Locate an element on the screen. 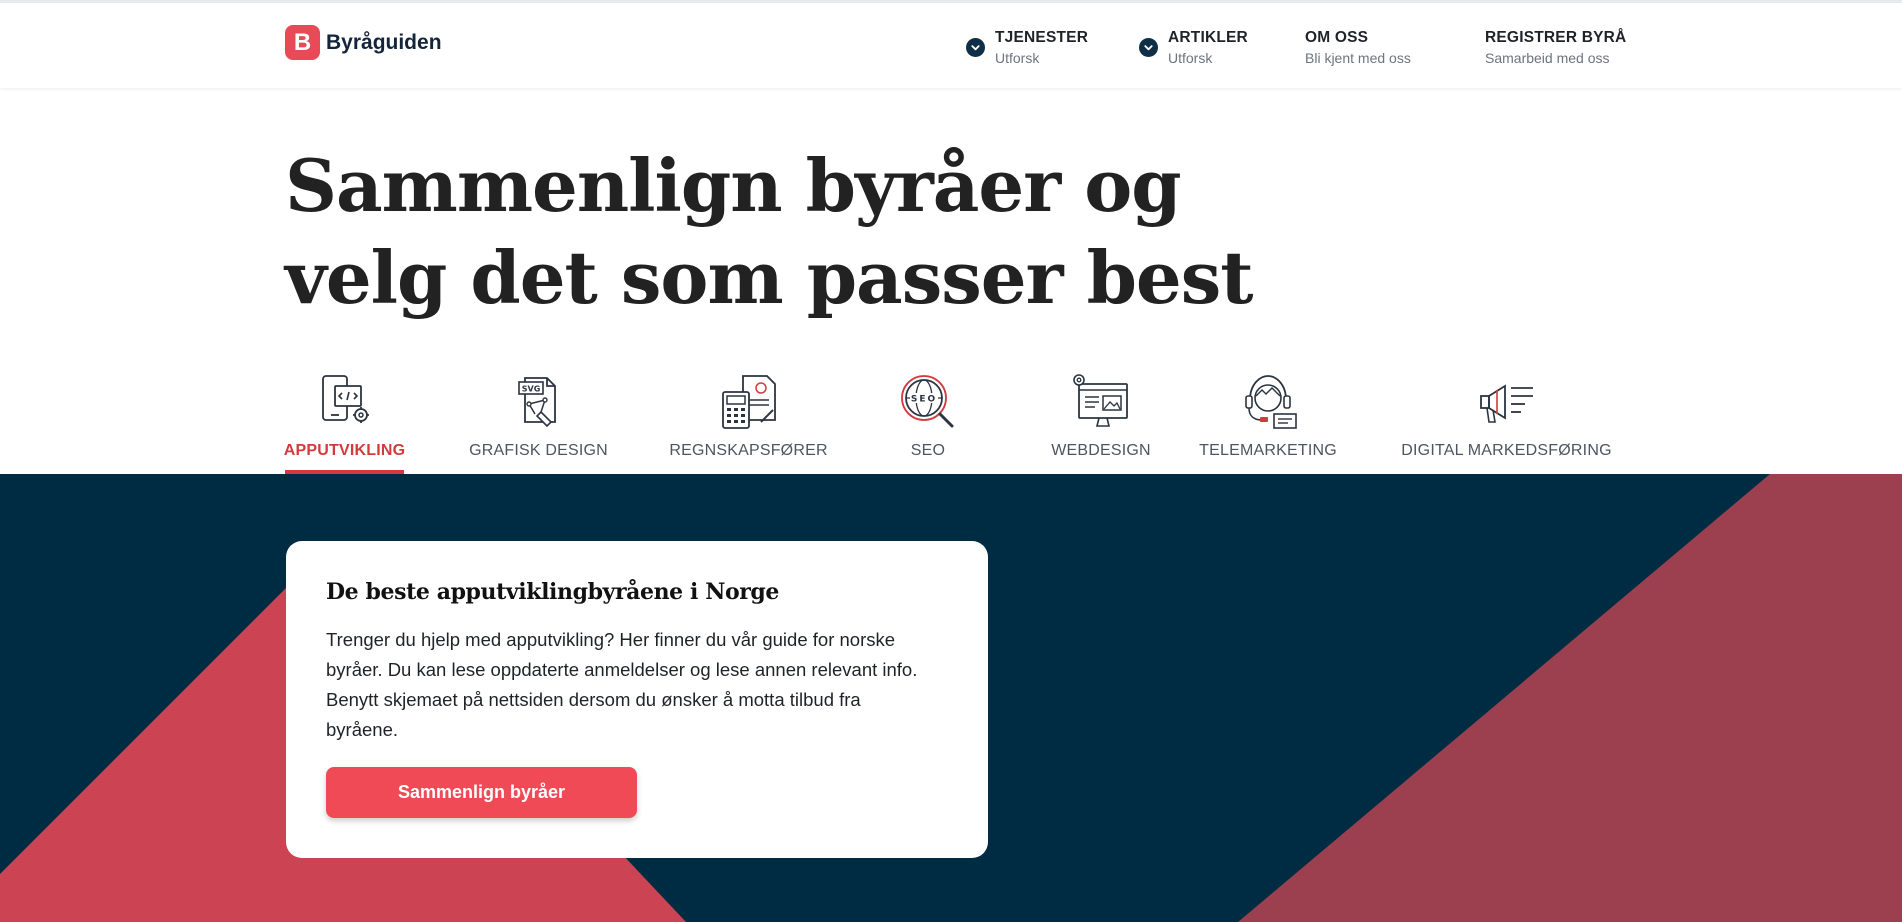  accounting-icon is located at coordinates (748, 402).